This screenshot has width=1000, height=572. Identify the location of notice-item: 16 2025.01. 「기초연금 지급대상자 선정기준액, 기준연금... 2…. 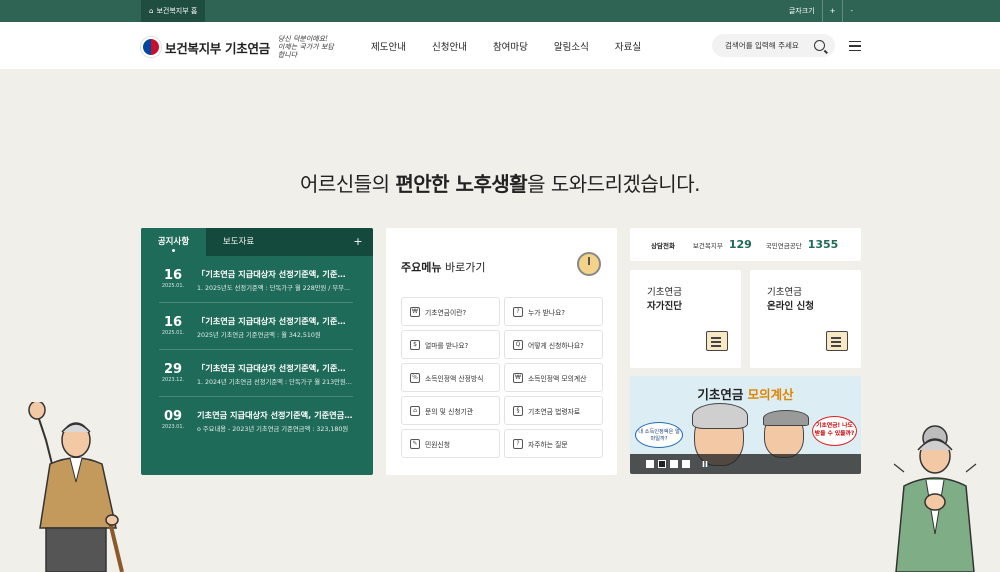
(256, 326).